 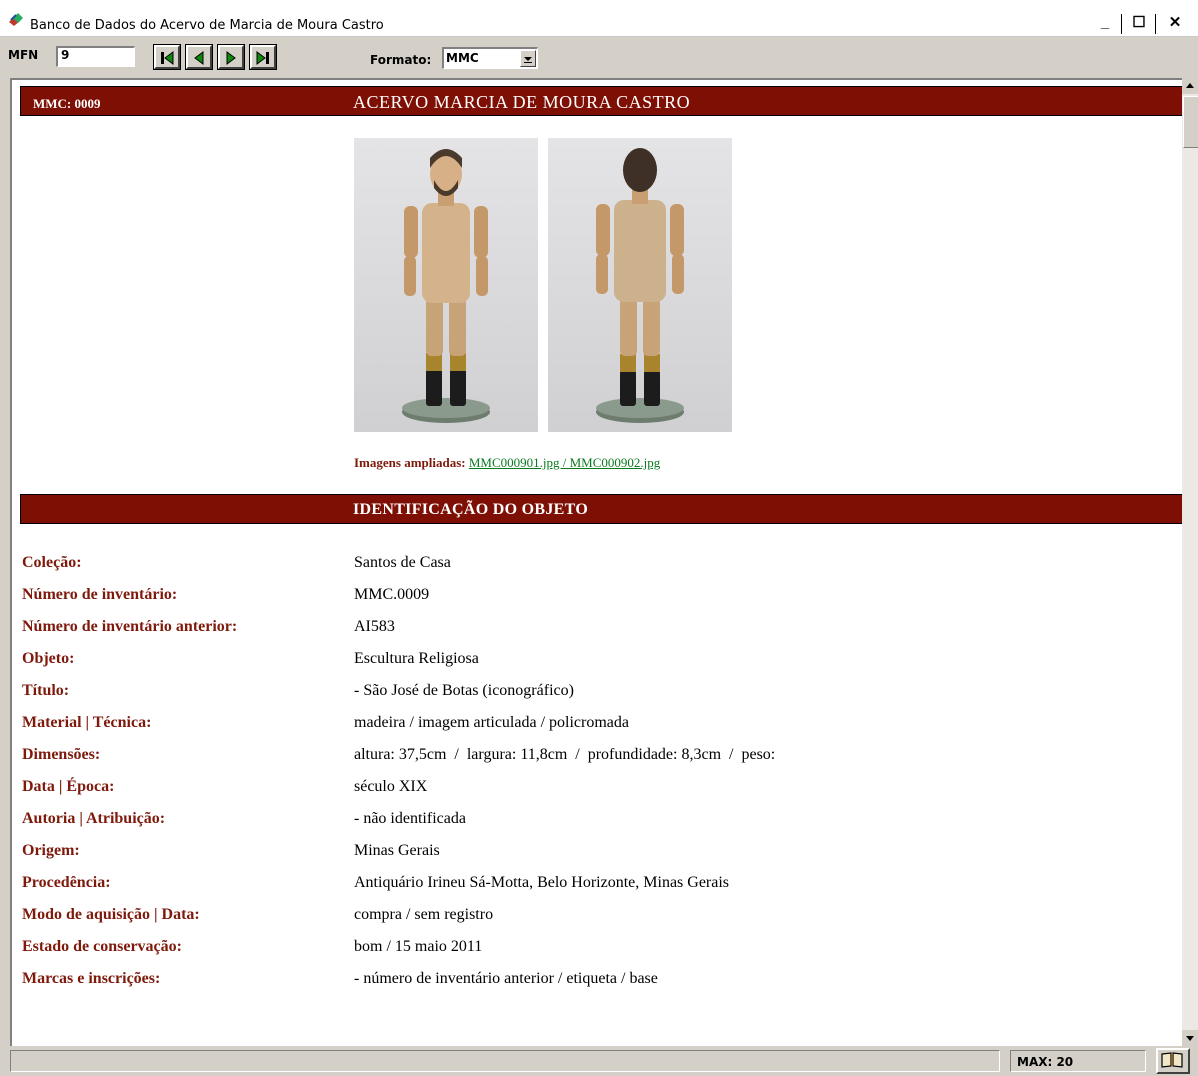 What do you see at coordinates (418, 946) in the screenshot?
I see `field-value: bom / 15 maio 2011` at bounding box center [418, 946].